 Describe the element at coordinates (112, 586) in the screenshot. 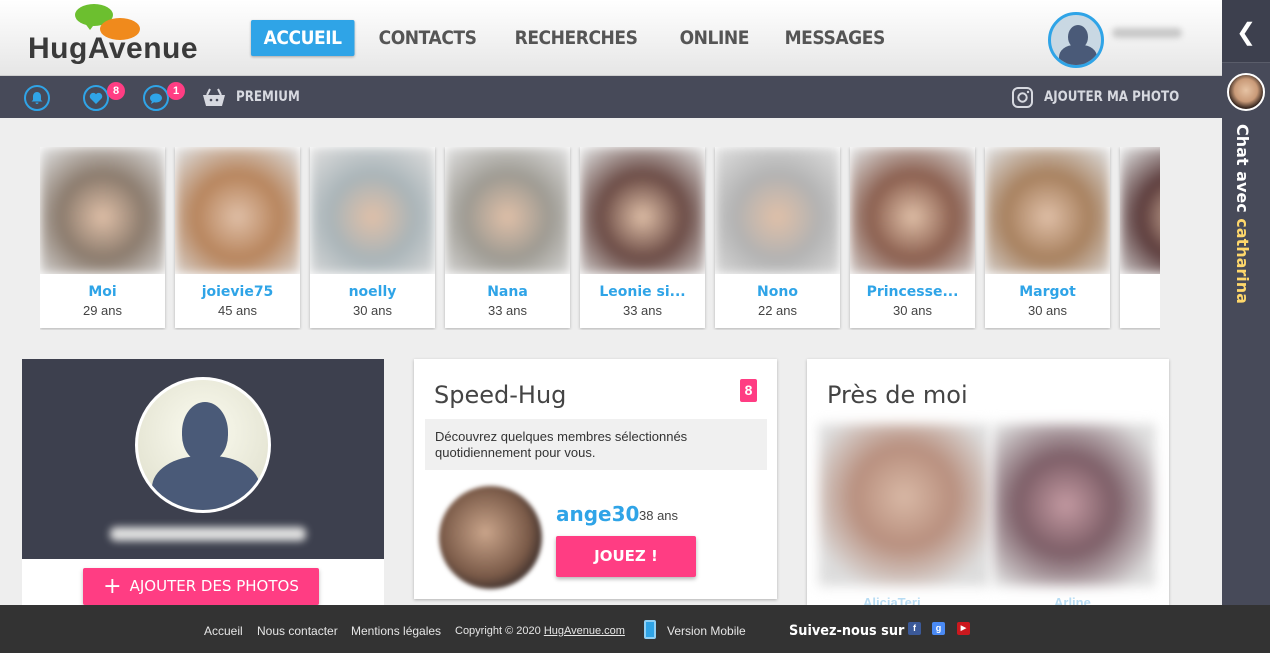

I see `plus-icon: +` at that location.